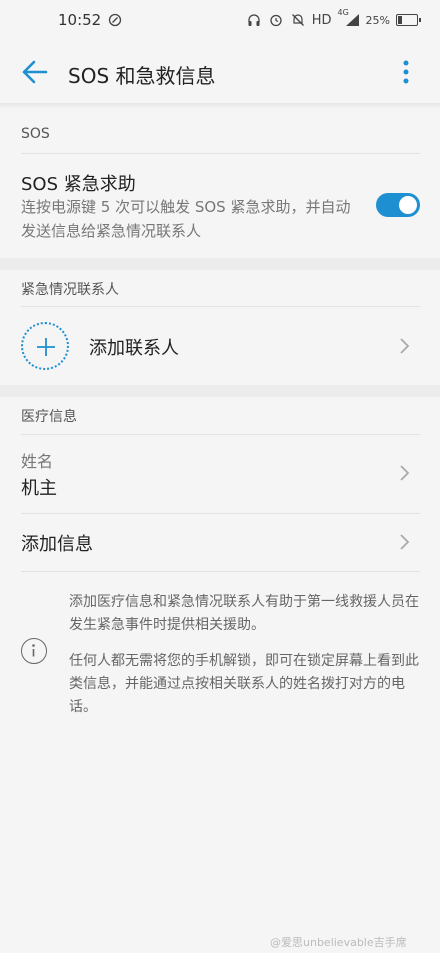  What do you see at coordinates (338, 942) in the screenshot?
I see `watermark: @爱思unbelievable吉手席` at bounding box center [338, 942].